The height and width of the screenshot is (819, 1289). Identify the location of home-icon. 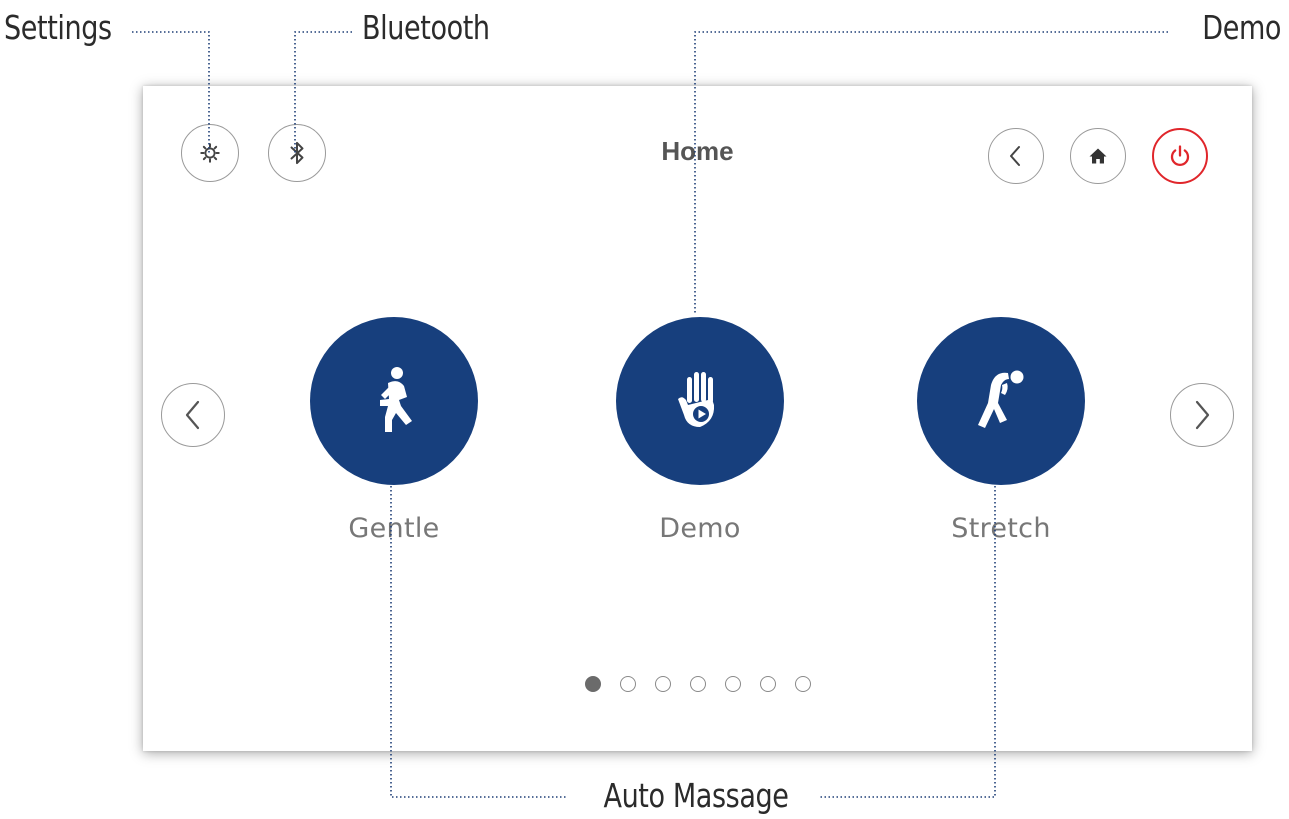
(1098, 156).